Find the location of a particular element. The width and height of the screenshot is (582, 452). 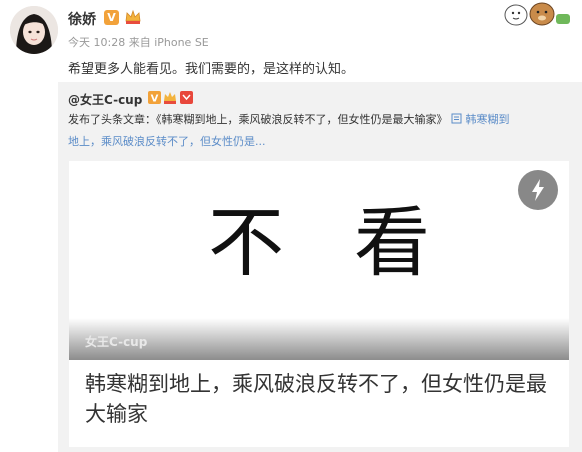

post-source: 来自 iPhone SE is located at coordinates (168, 42).